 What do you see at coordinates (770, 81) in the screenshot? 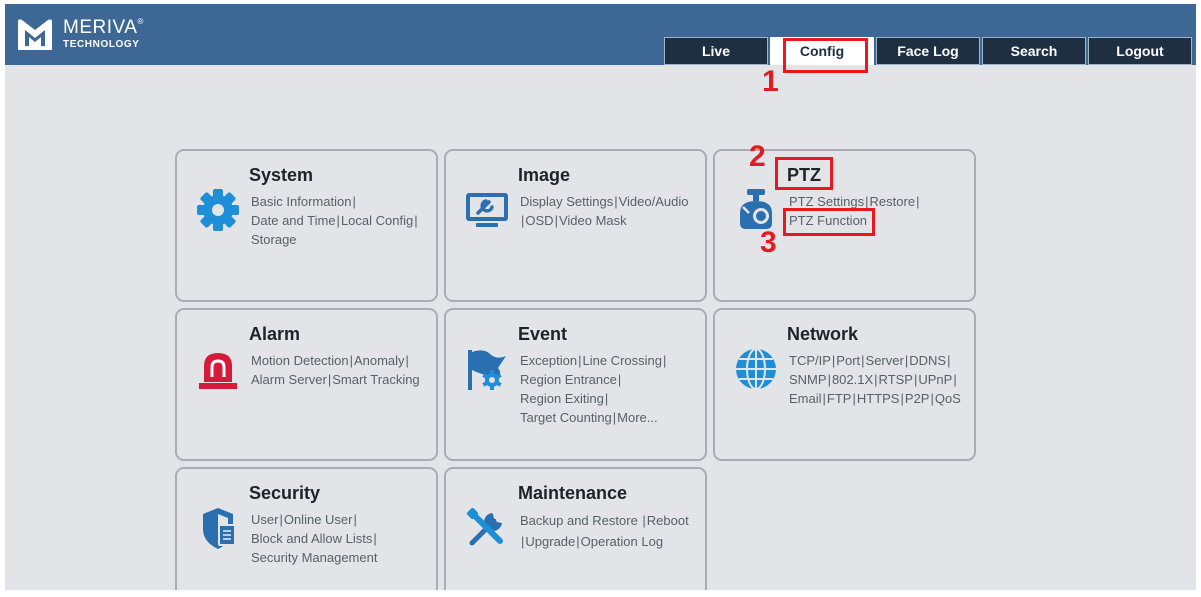
I see `annotation-number-1: 1` at bounding box center [770, 81].